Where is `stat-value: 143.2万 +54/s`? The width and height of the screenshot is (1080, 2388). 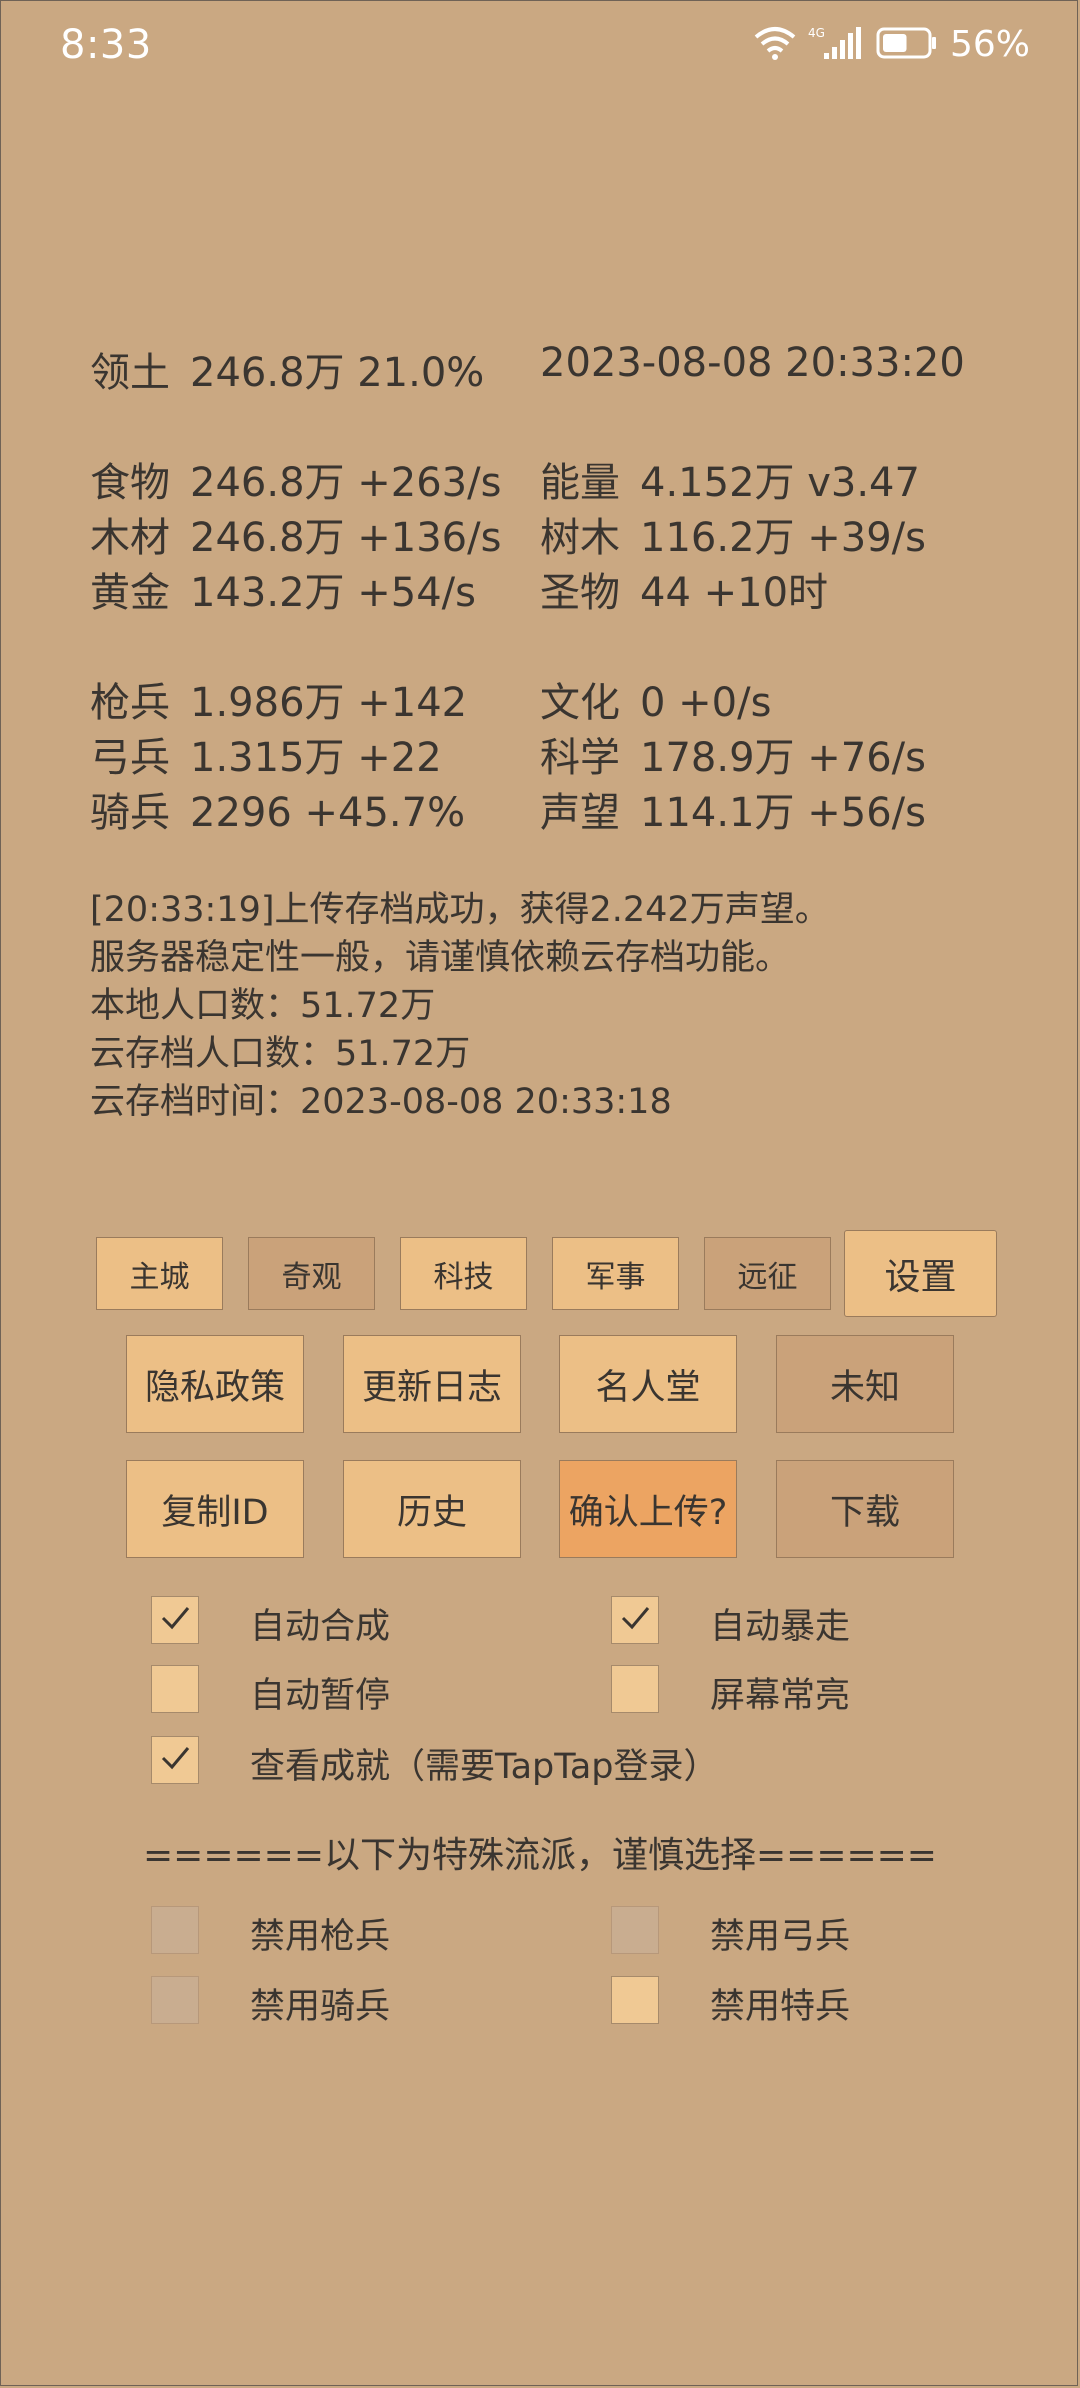
stat-value: 143.2万 +54/s is located at coordinates (333, 593).